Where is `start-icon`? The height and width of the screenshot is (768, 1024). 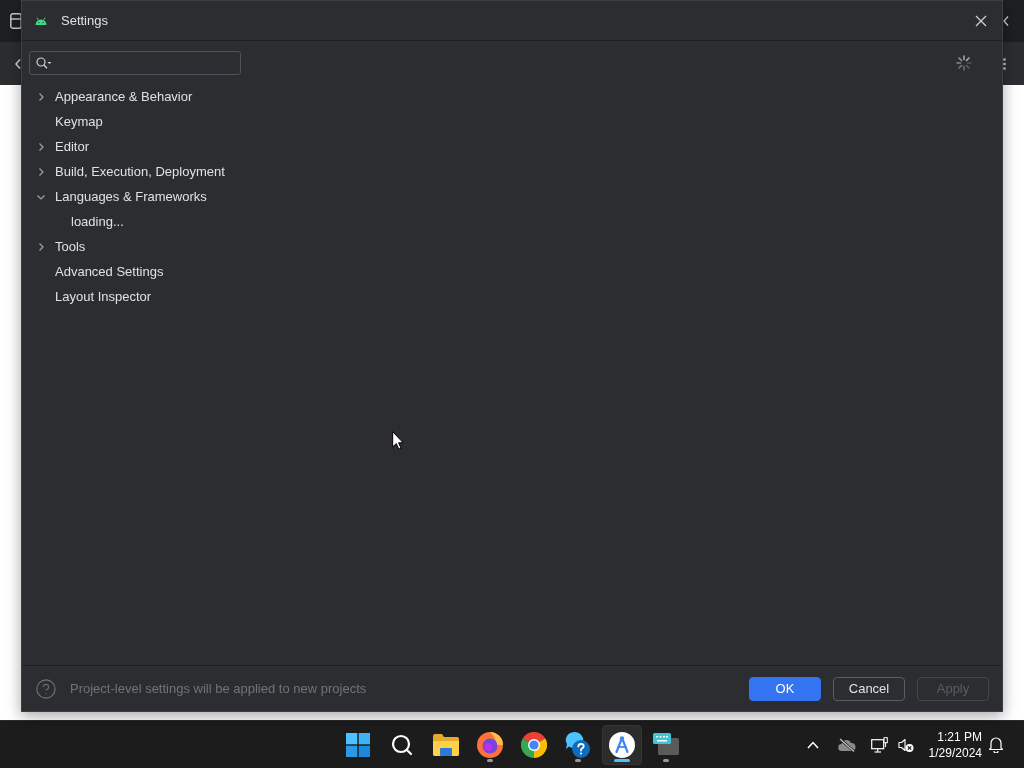 start-icon is located at coordinates (358, 744).